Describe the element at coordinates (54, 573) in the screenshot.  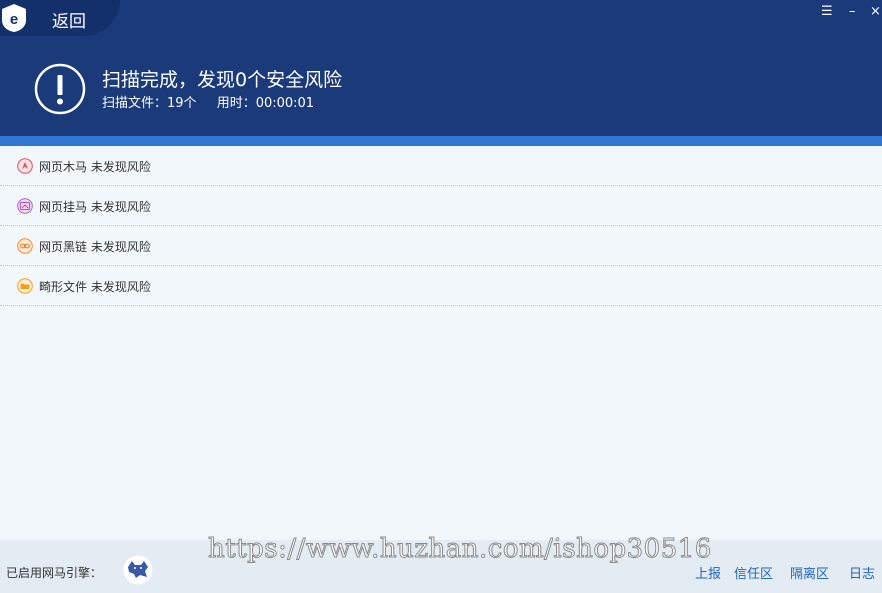
I see `engine-status-label: 已启用网马引擎：` at that location.